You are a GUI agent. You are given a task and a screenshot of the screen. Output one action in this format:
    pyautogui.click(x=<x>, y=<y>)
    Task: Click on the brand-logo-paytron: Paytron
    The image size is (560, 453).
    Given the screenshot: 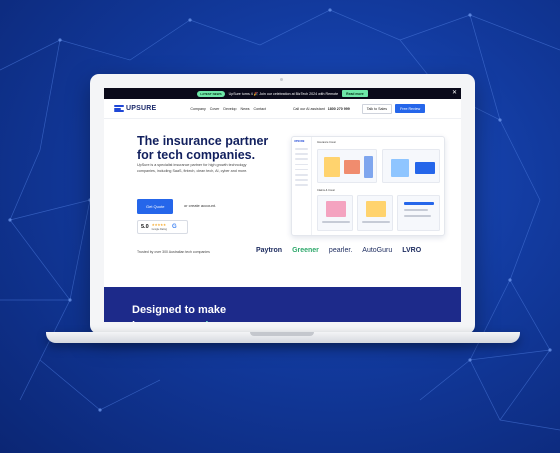 What is the action you would take?
    pyautogui.click(x=269, y=250)
    